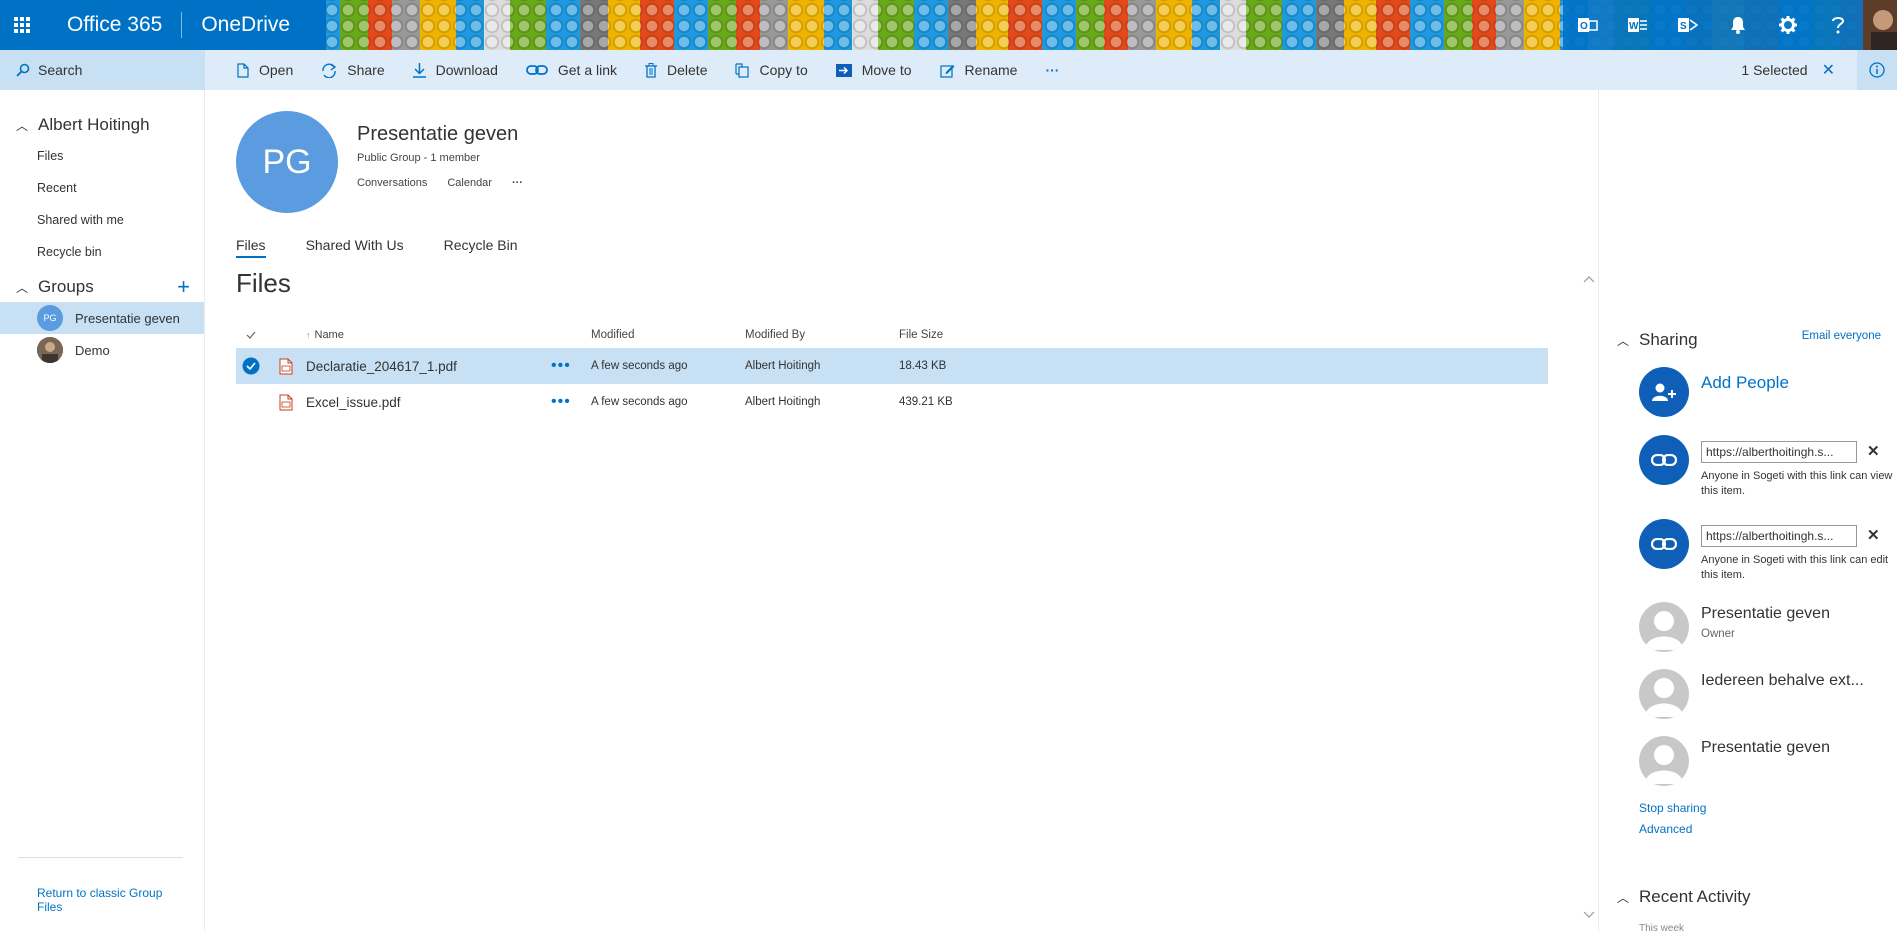 The height and width of the screenshot is (931, 1897). Describe the element at coordinates (668, 335) in the screenshot. I see `column-modified: Modified` at that location.